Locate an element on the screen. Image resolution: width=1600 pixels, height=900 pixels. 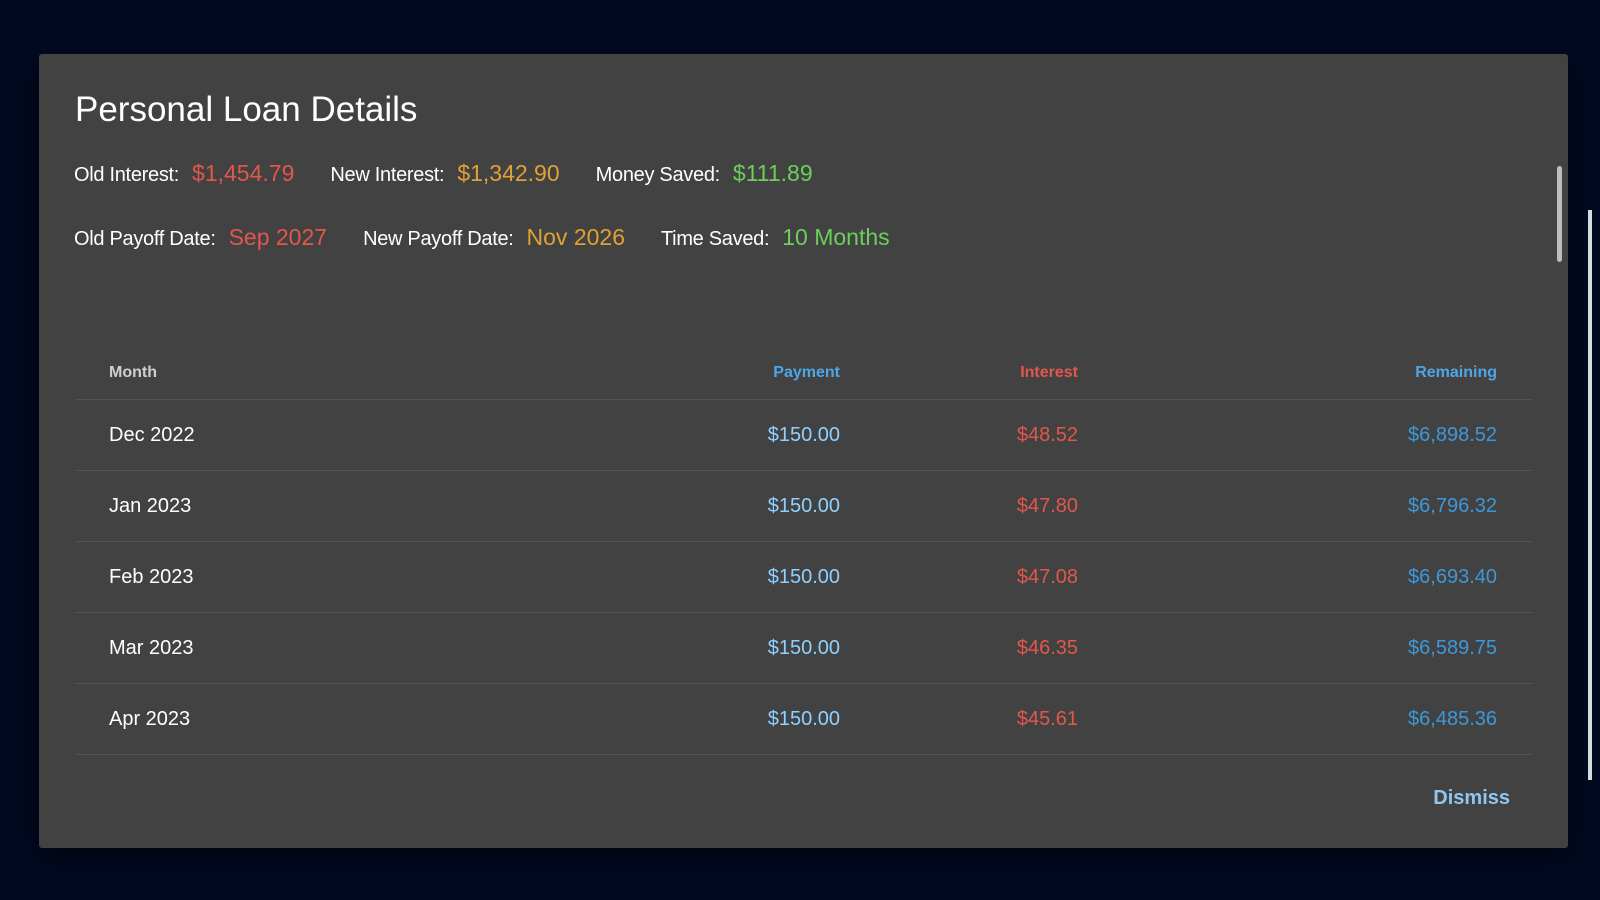
new-interest-label: New Interest: is located at coordinates (387, 175).